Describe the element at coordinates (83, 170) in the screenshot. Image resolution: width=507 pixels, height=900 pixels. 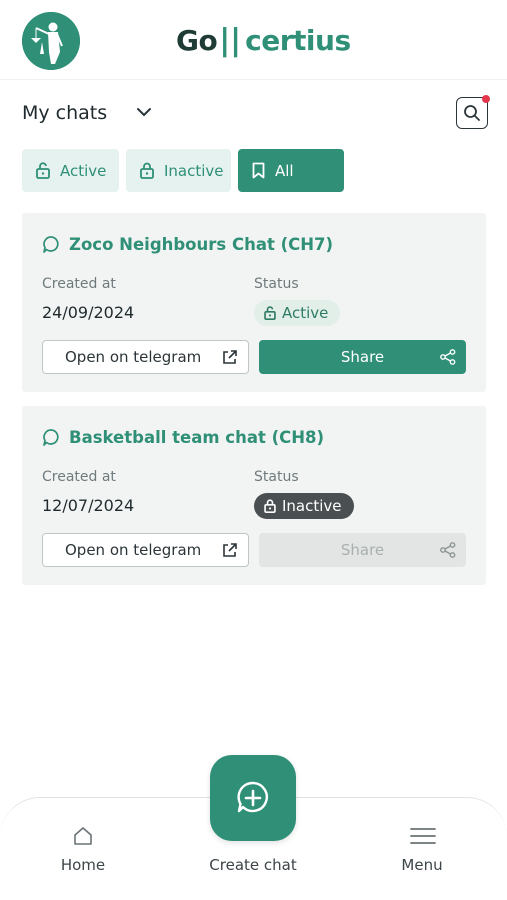
I see `filter-active-label: Active` at that location.